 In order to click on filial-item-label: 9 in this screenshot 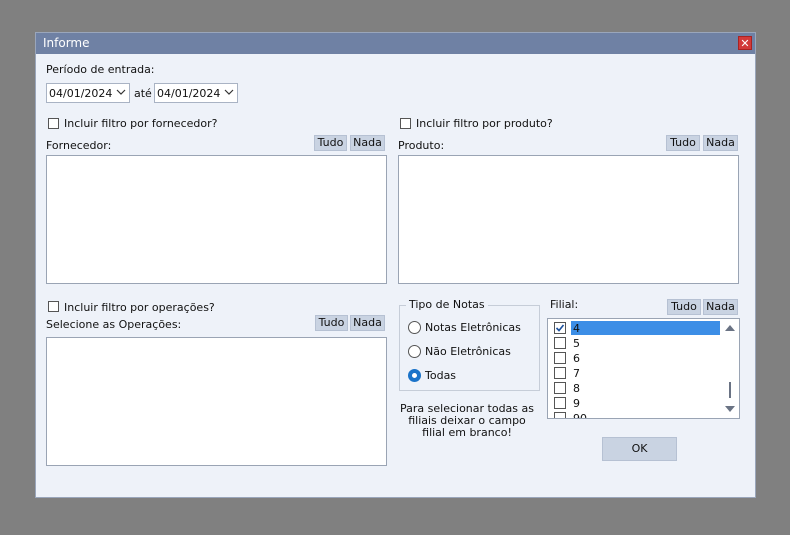, I will do `click(576, 403)`.